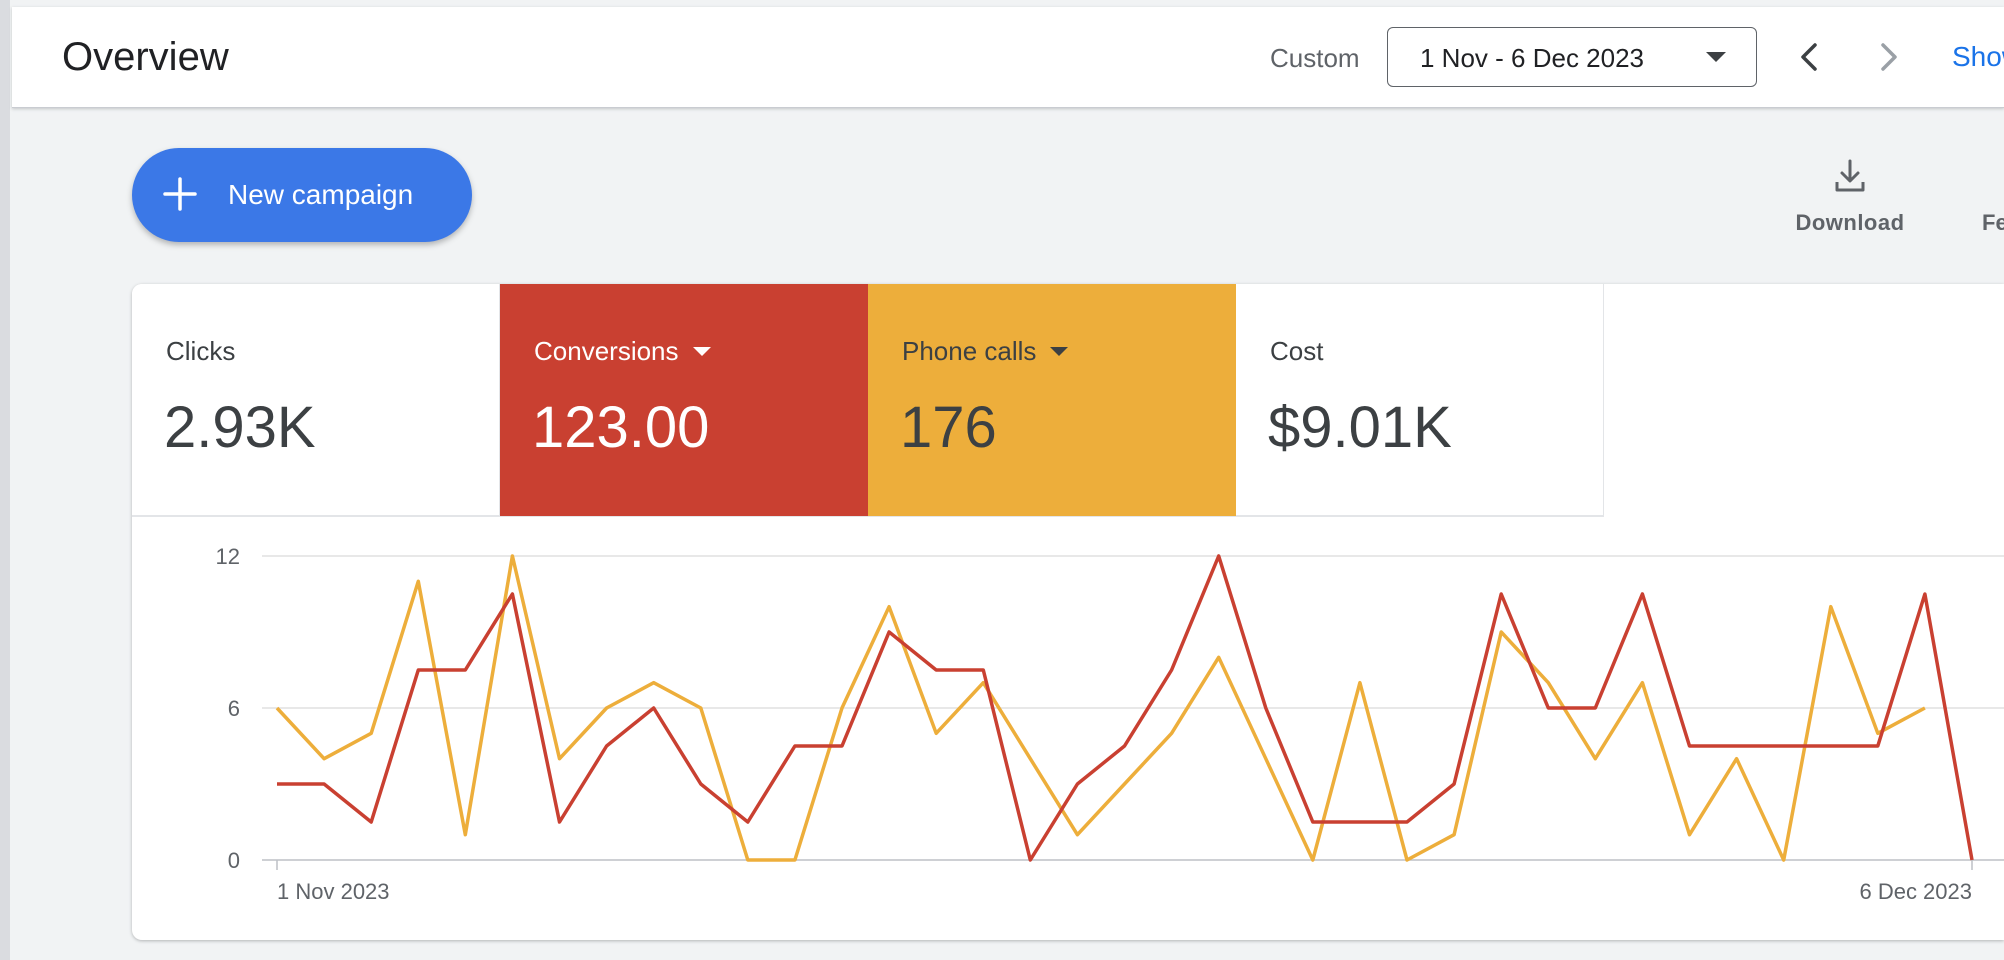  I want to click on metric-title-text: Conversions, so click(606, 351).